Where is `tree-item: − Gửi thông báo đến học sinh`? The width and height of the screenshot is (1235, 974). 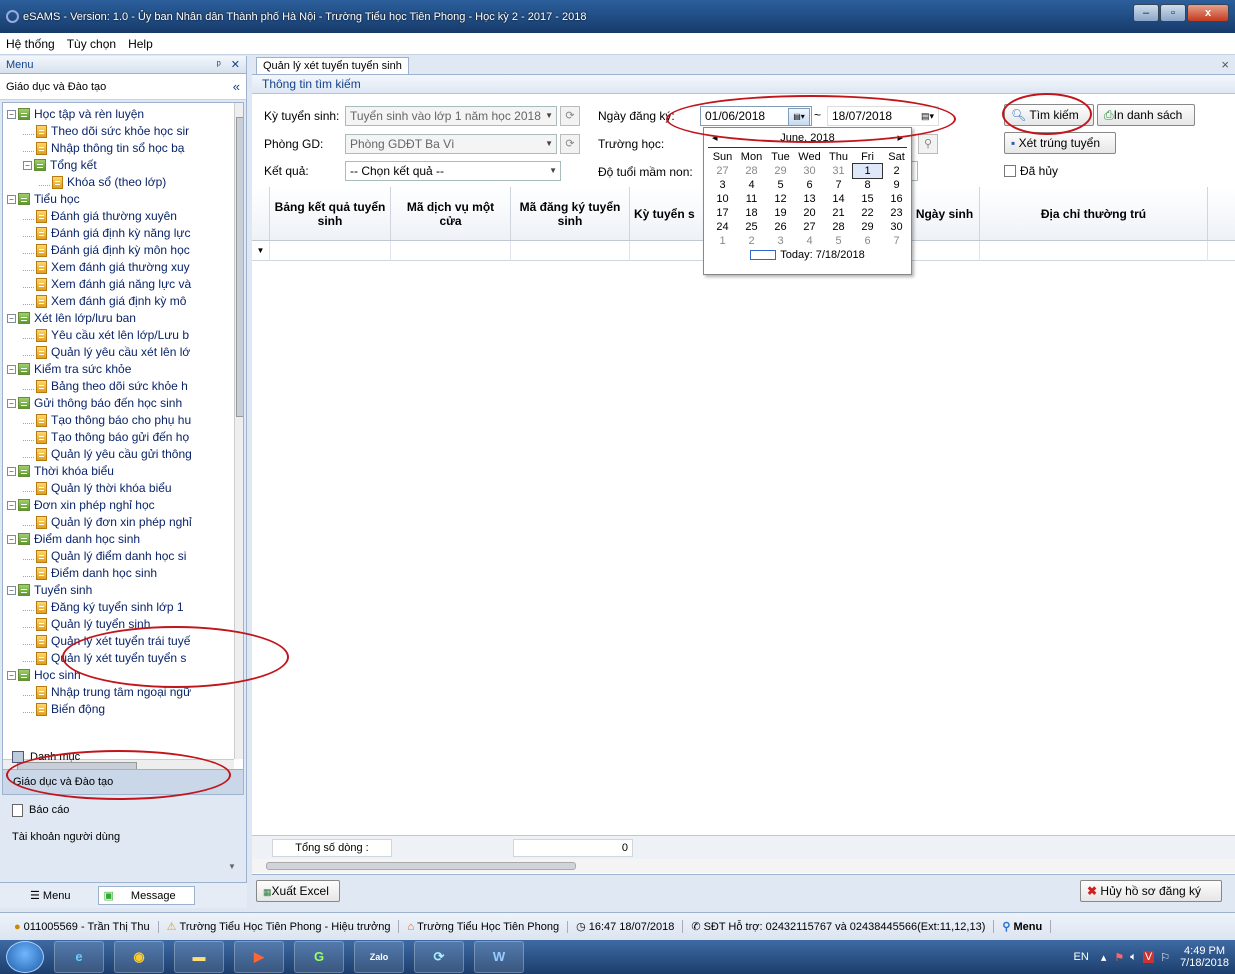 tree-item: − Gửi thông báo đến học sinh is located at coordinates (94, 403).